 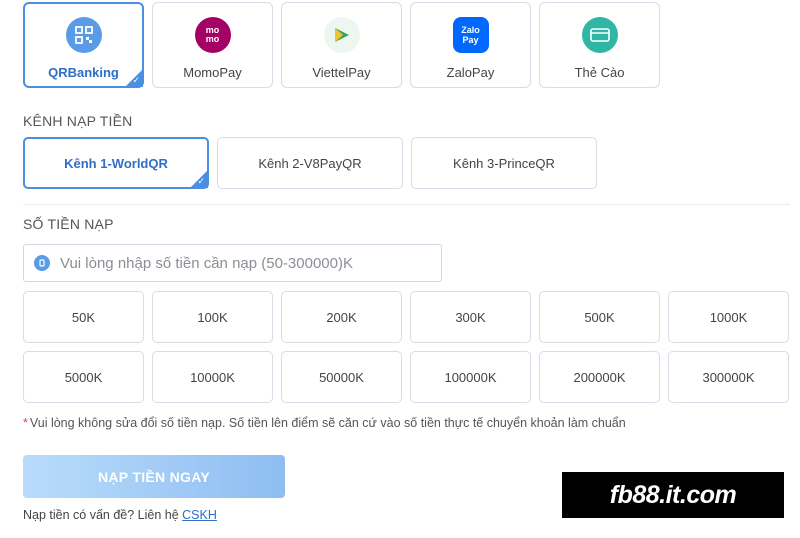 I want to click on amount-option: 10000K, so click(x=212, y=377).